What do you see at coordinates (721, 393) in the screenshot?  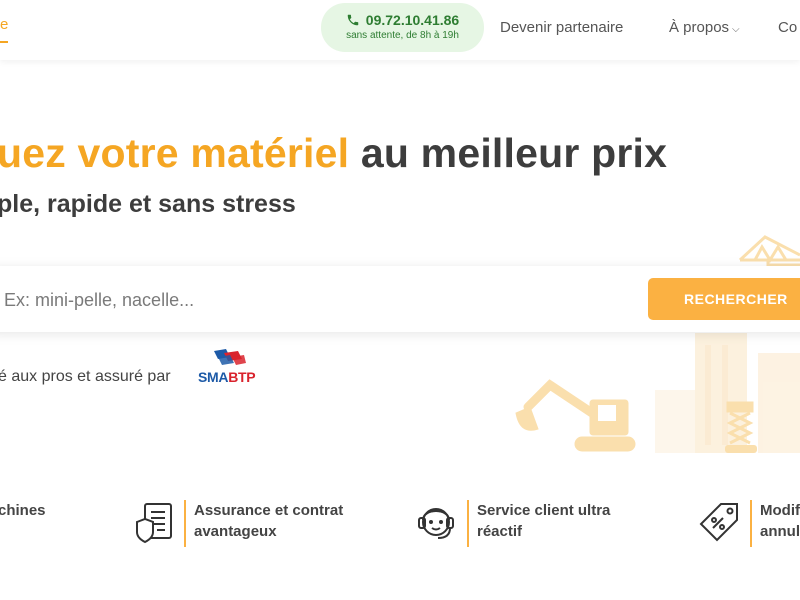 I see `building-shape` at bounding box center [721, 393].